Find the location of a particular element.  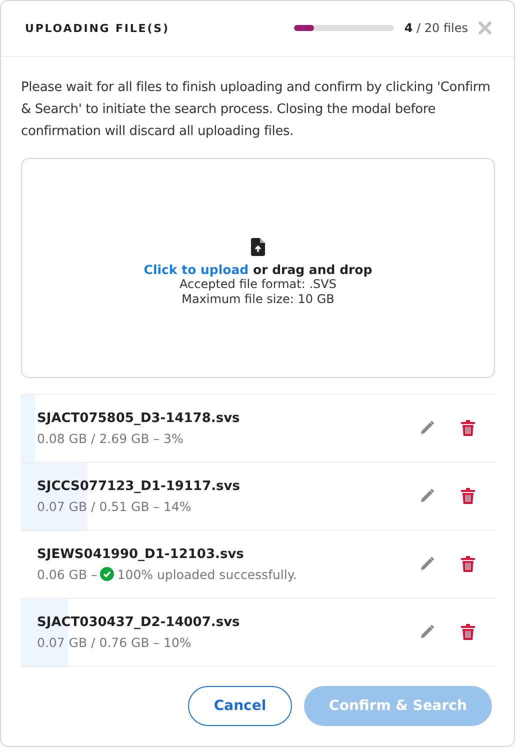

drag-text: or drag and drop is located at coordinates (312, 270).